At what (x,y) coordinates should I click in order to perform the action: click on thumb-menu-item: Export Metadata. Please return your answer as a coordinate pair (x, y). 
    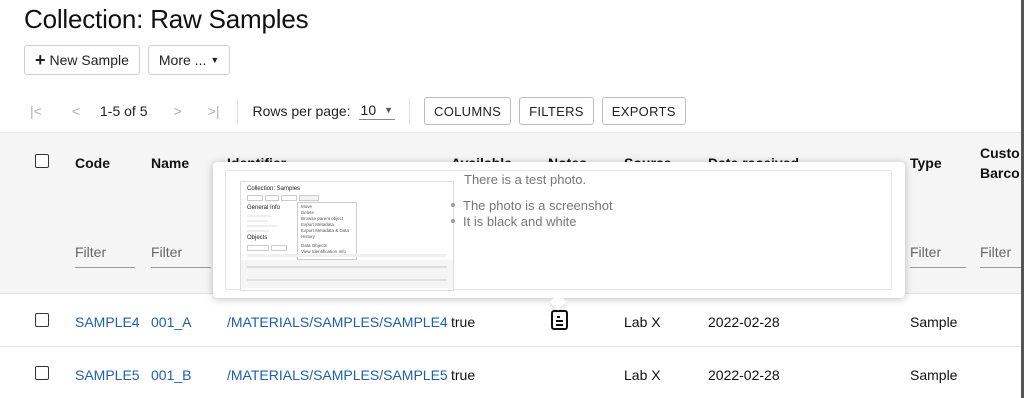
    Looking at the image, I should click on (318, 224).